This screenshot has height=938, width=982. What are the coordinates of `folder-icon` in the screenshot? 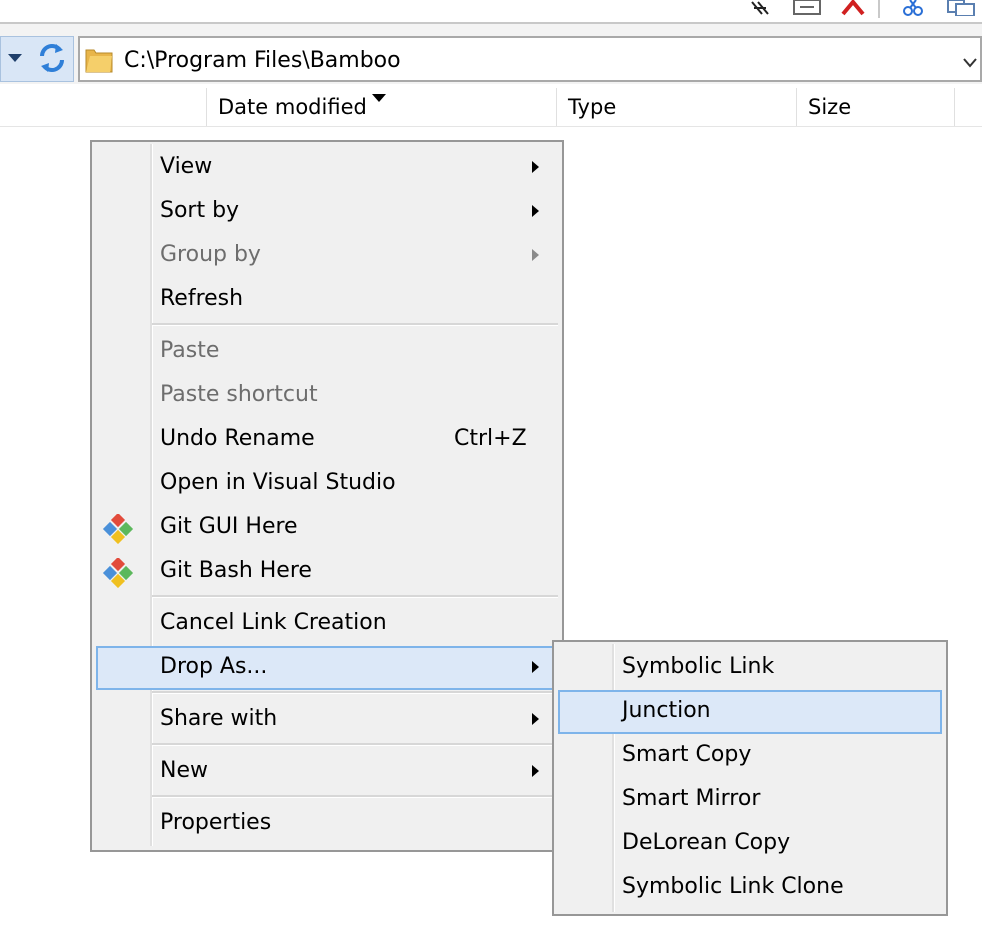 It's located at (99, 60).